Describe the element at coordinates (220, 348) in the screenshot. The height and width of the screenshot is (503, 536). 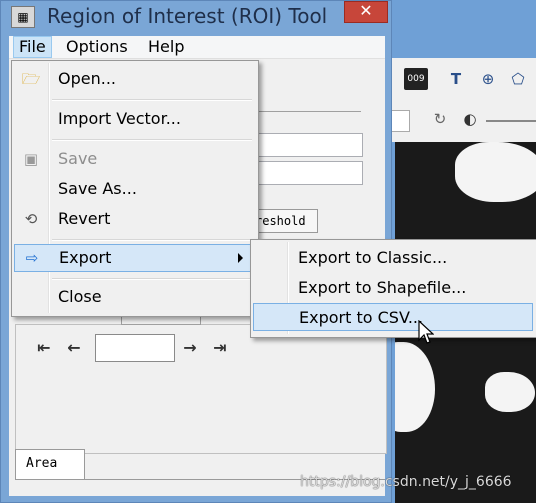
I see `last-roi-icon: ⇥` at that location.